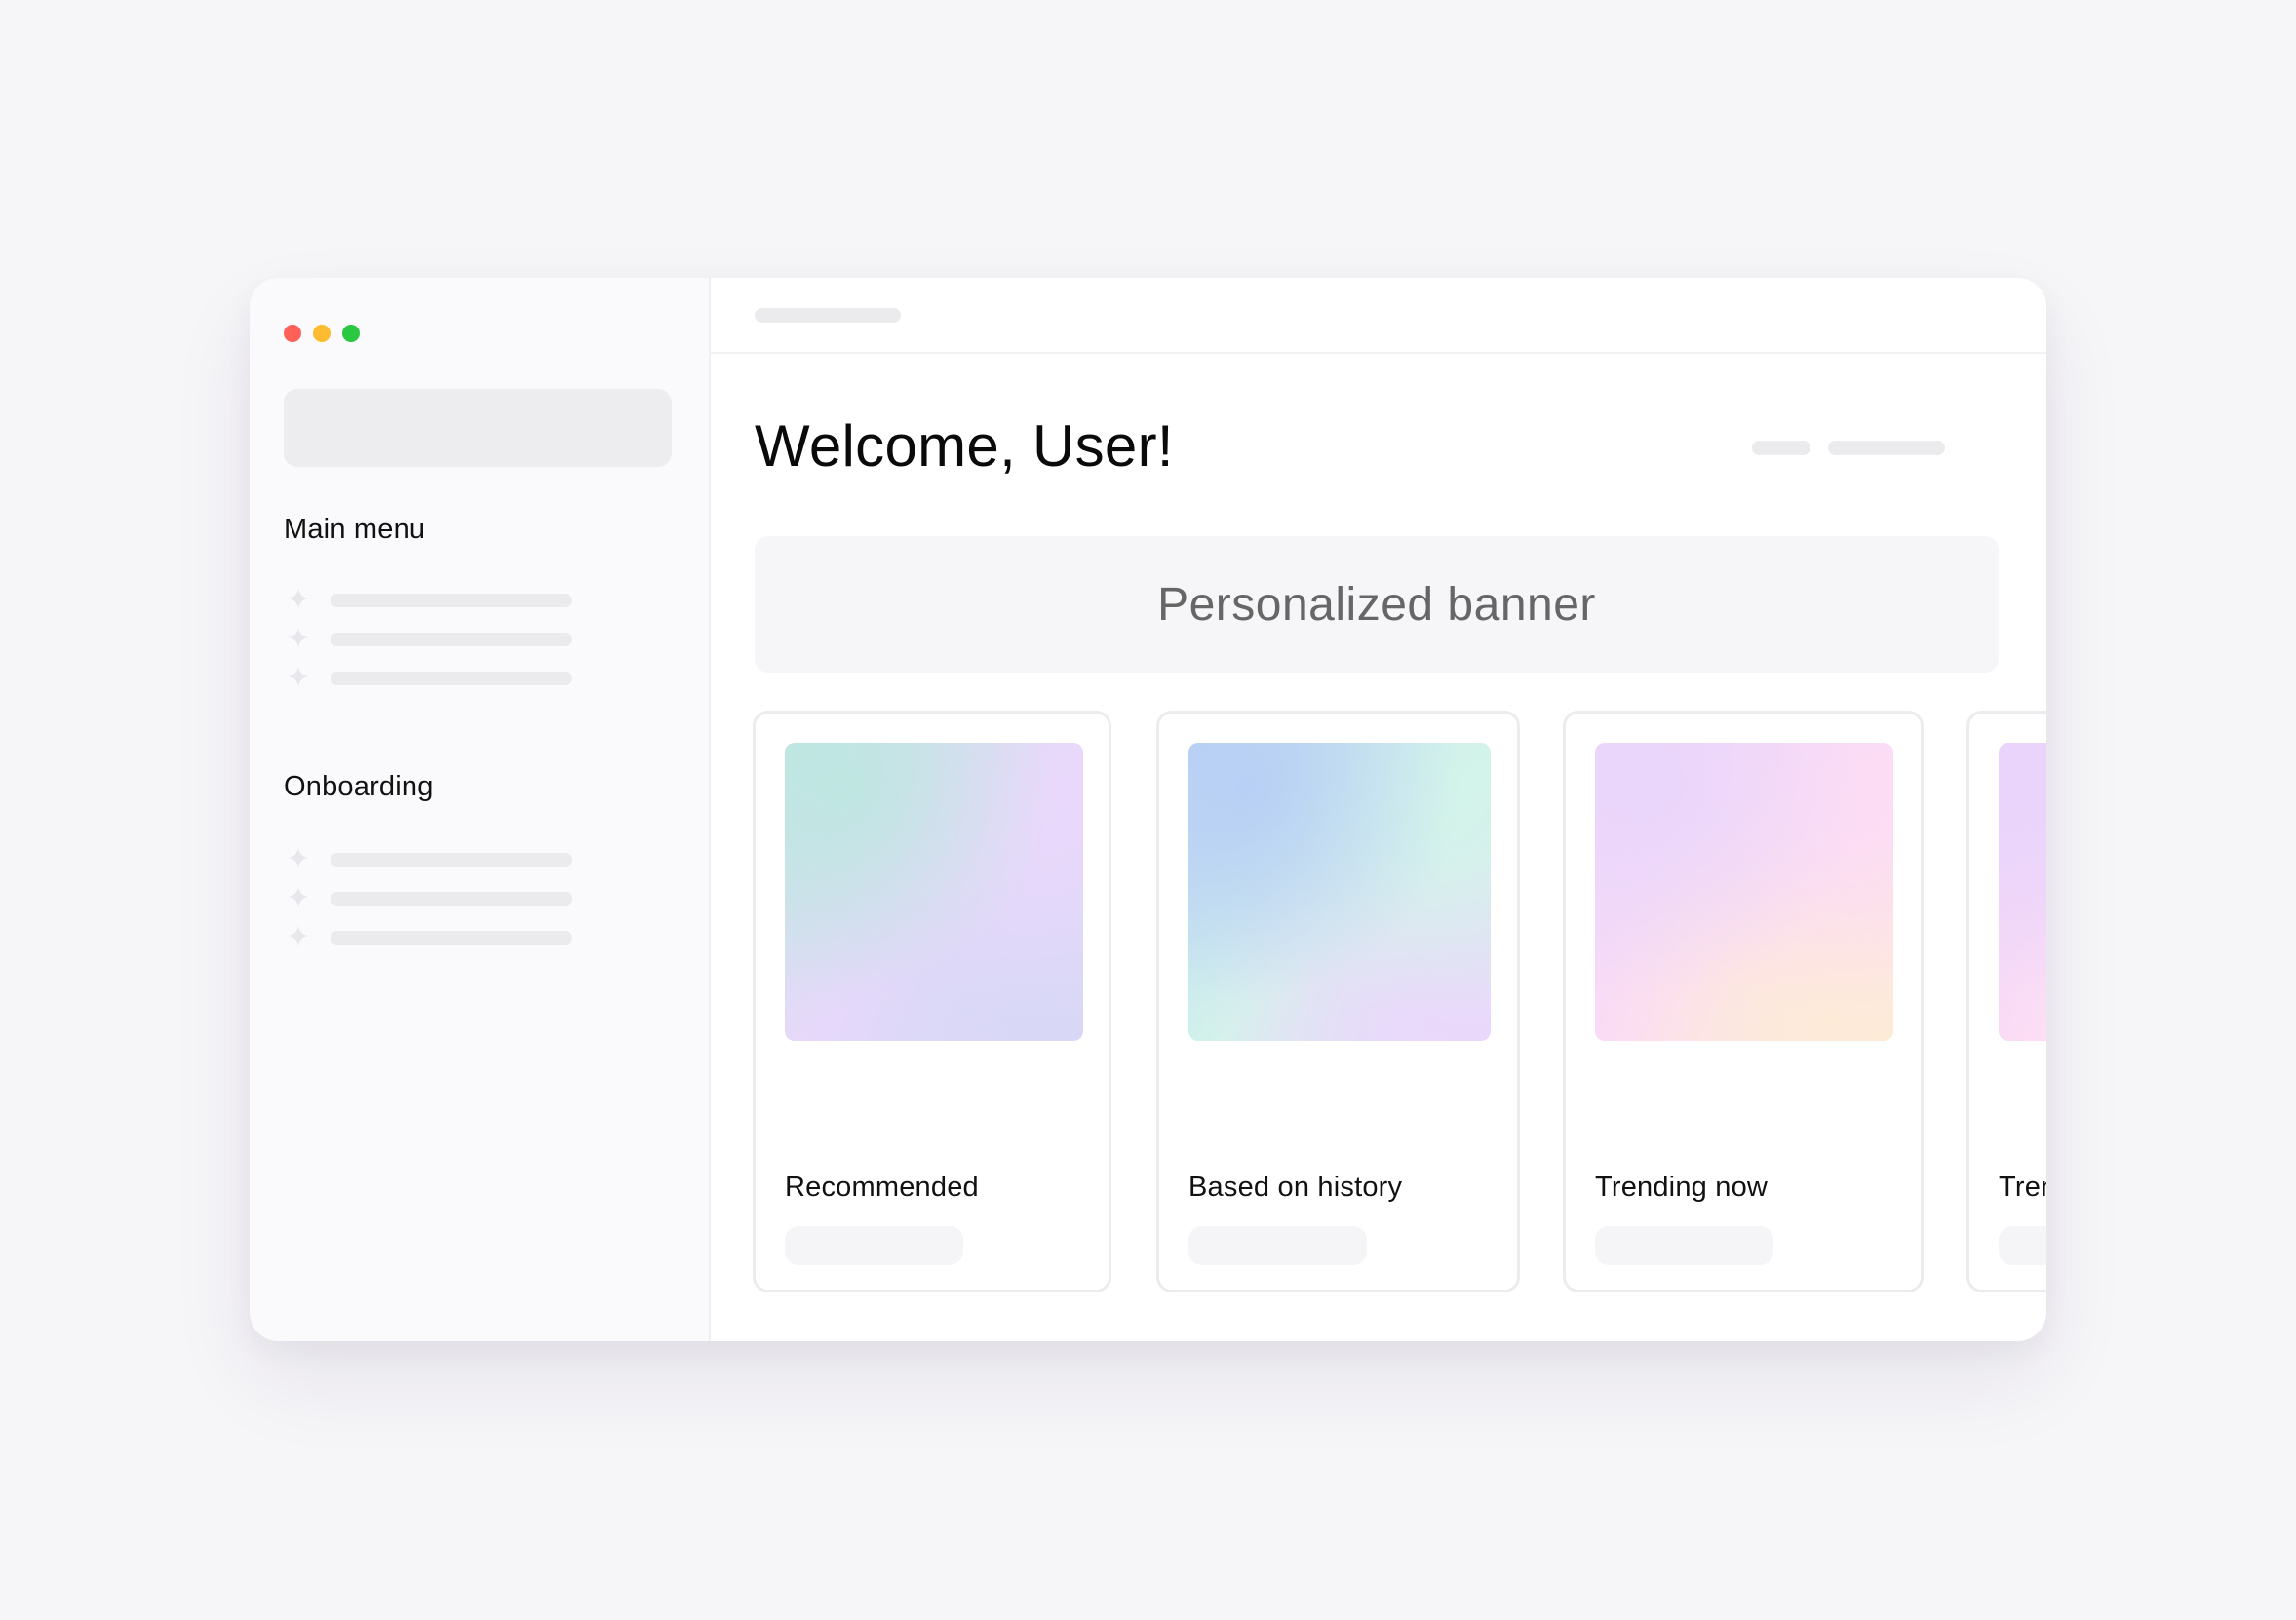 This screenshot has height=1620, width=2296. Describe the element at coordinates (1379, 316) in the screenshot. I see `top-bar` at that location.